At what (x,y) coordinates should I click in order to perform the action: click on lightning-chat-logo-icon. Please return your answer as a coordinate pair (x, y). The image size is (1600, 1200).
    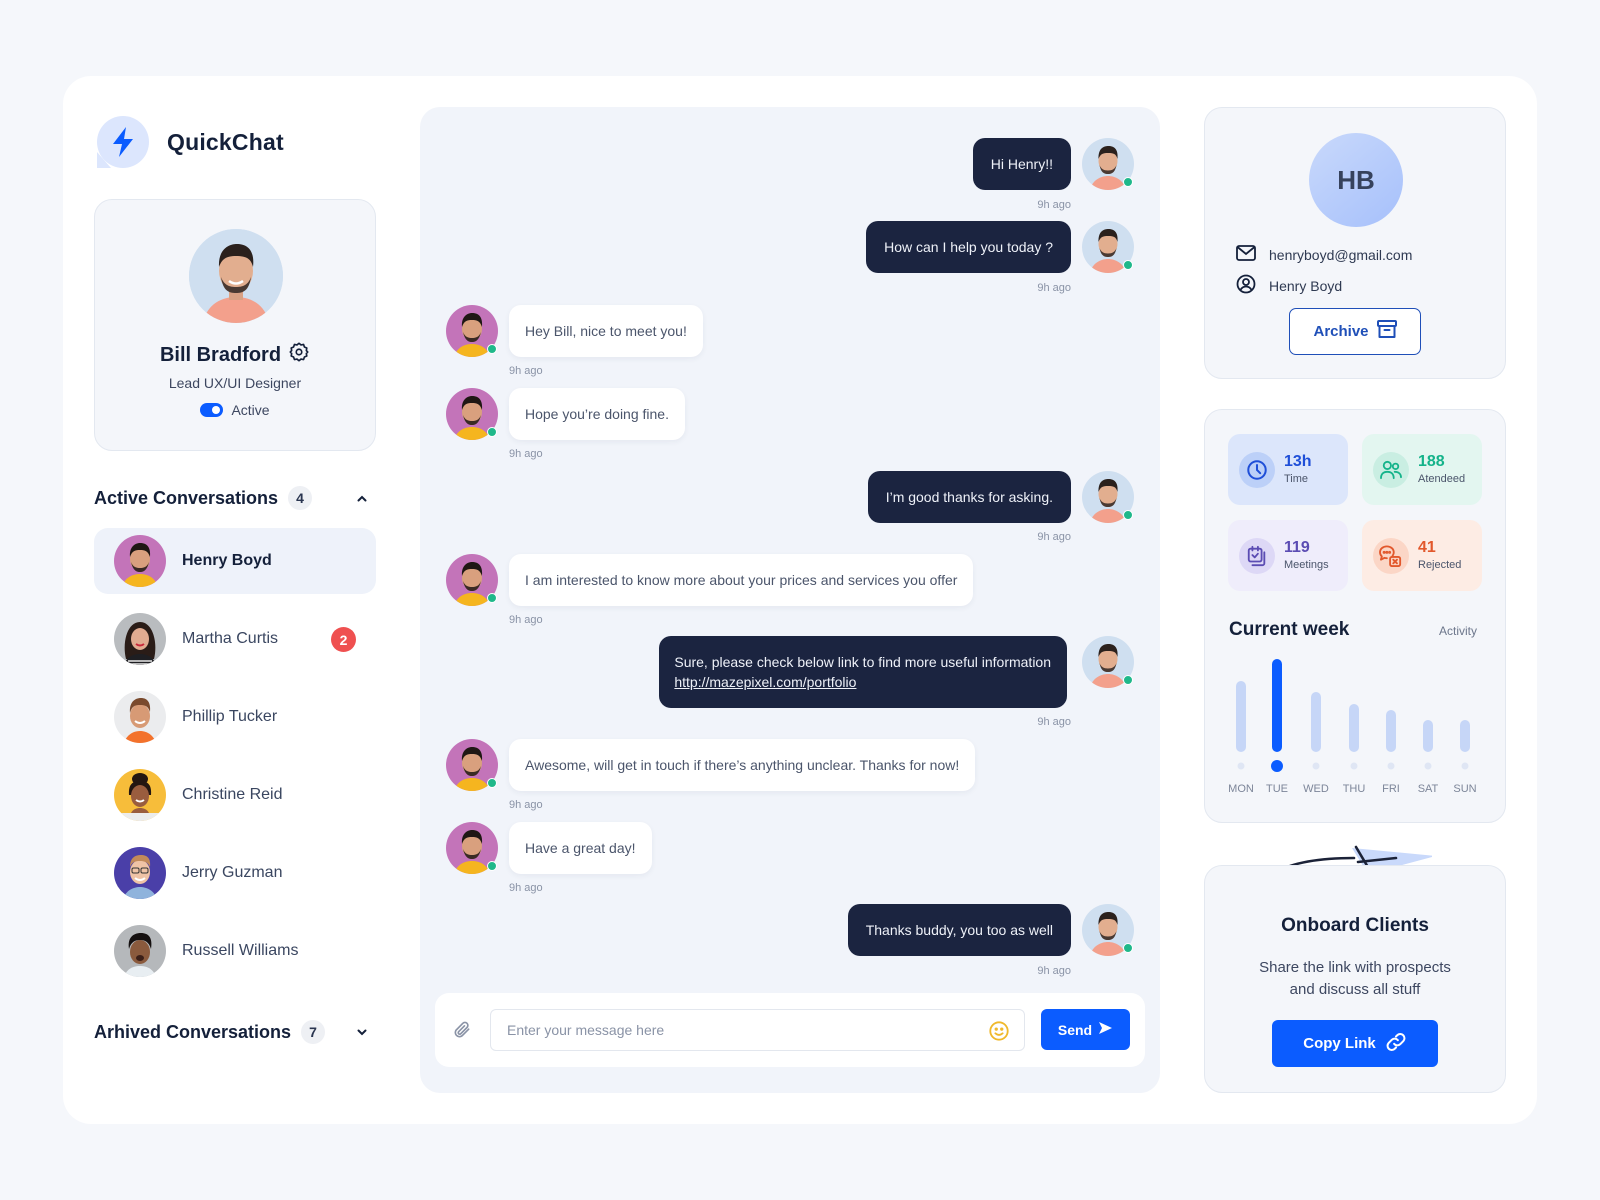
    Looking at the image, I should click on (123, 142).